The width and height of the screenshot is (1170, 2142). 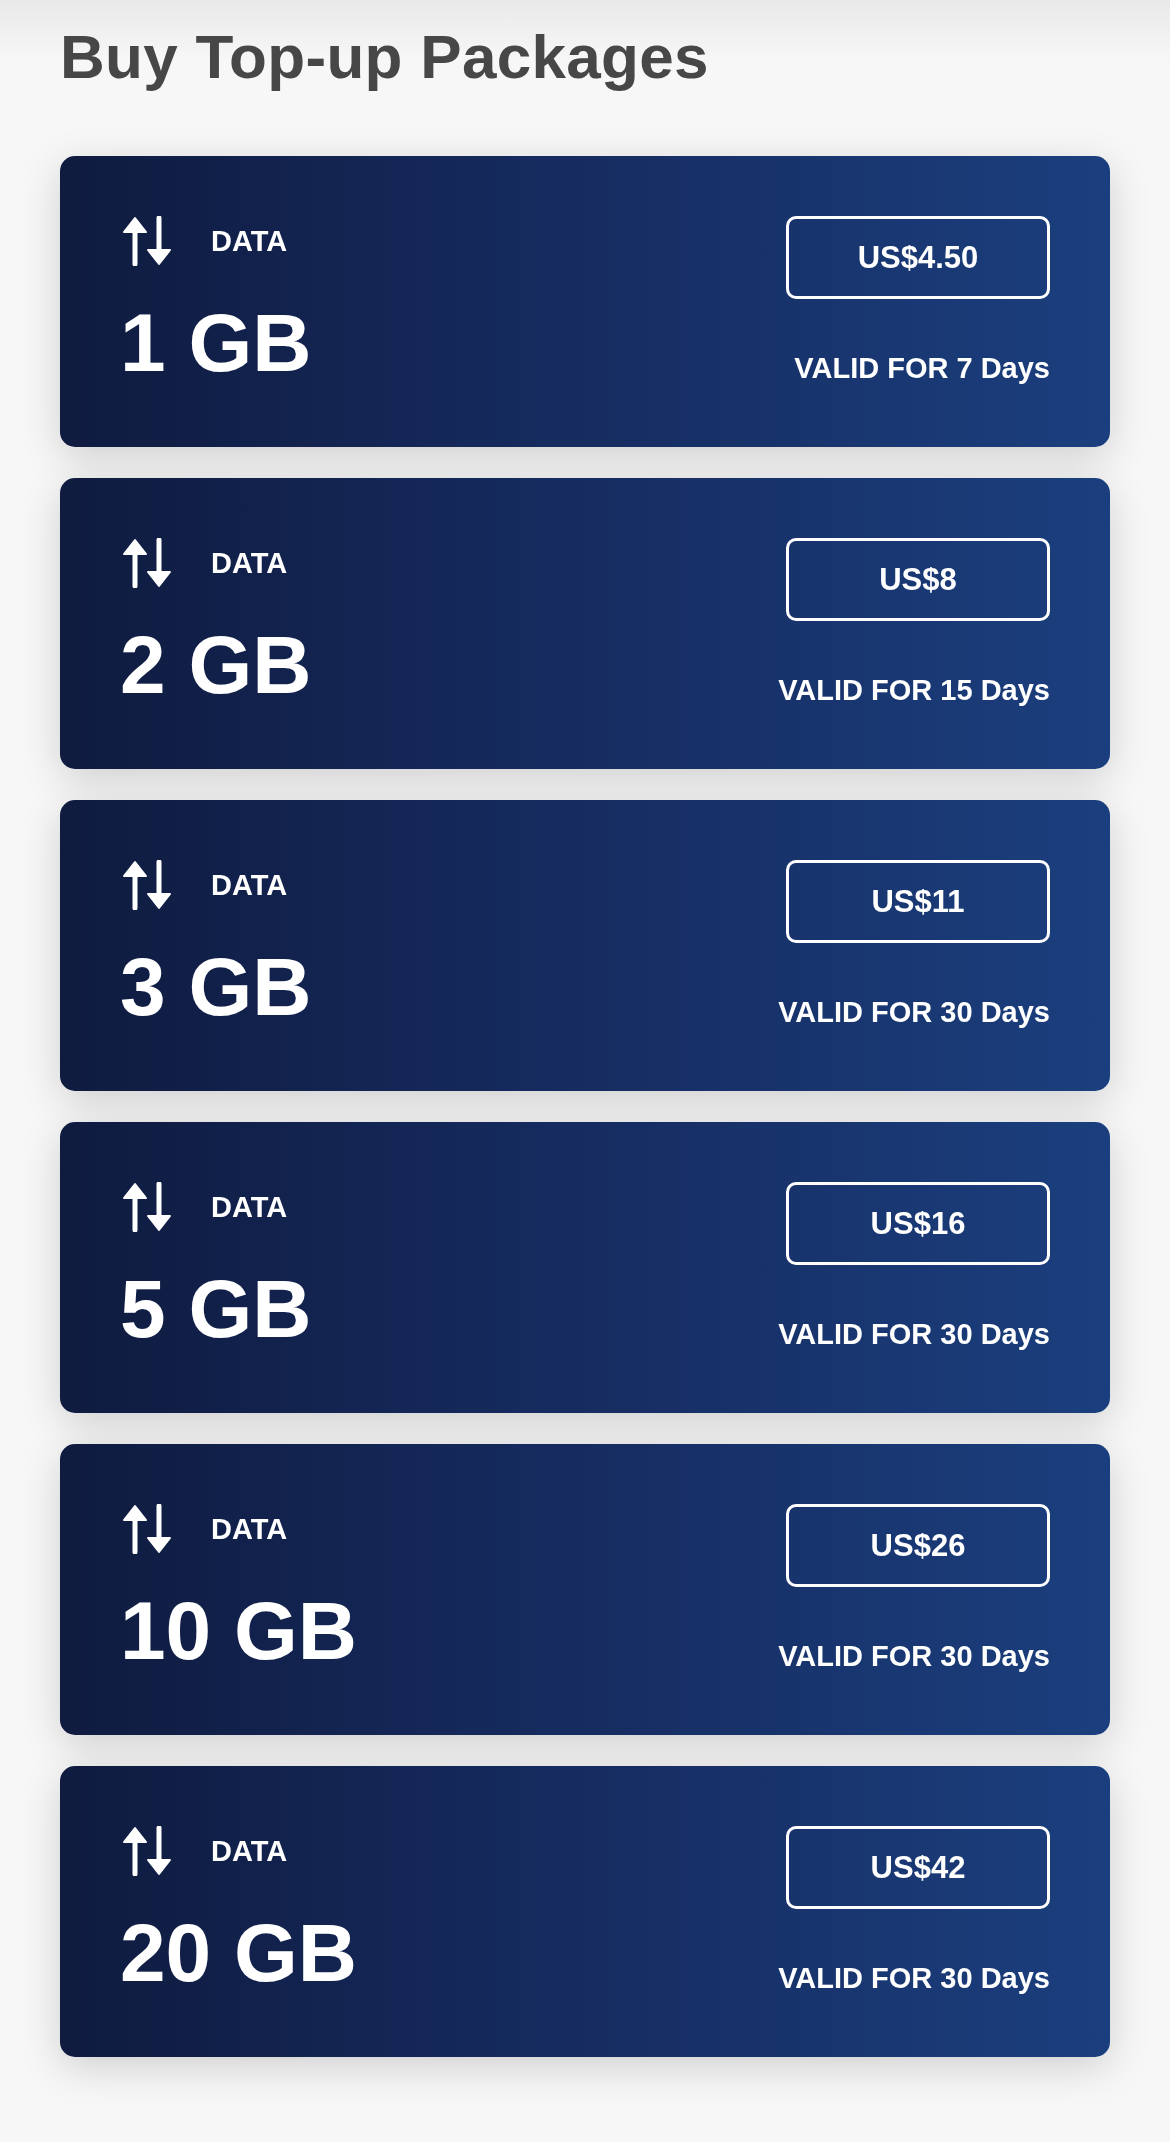 What do you see at coordinates (918, 579) in the screenshot?
I see `price-button: US$8` at bounding box center [918, 579].